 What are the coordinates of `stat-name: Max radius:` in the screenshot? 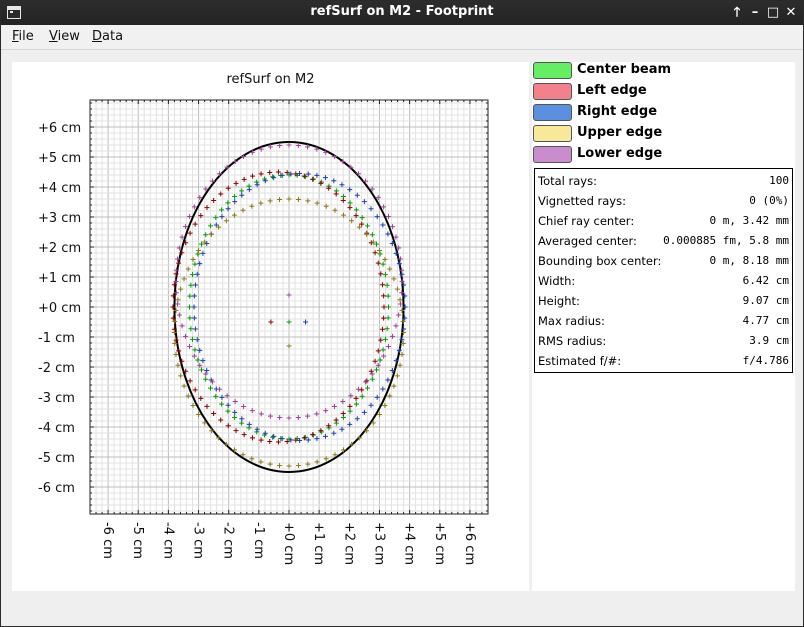 It's located at (571, 321).